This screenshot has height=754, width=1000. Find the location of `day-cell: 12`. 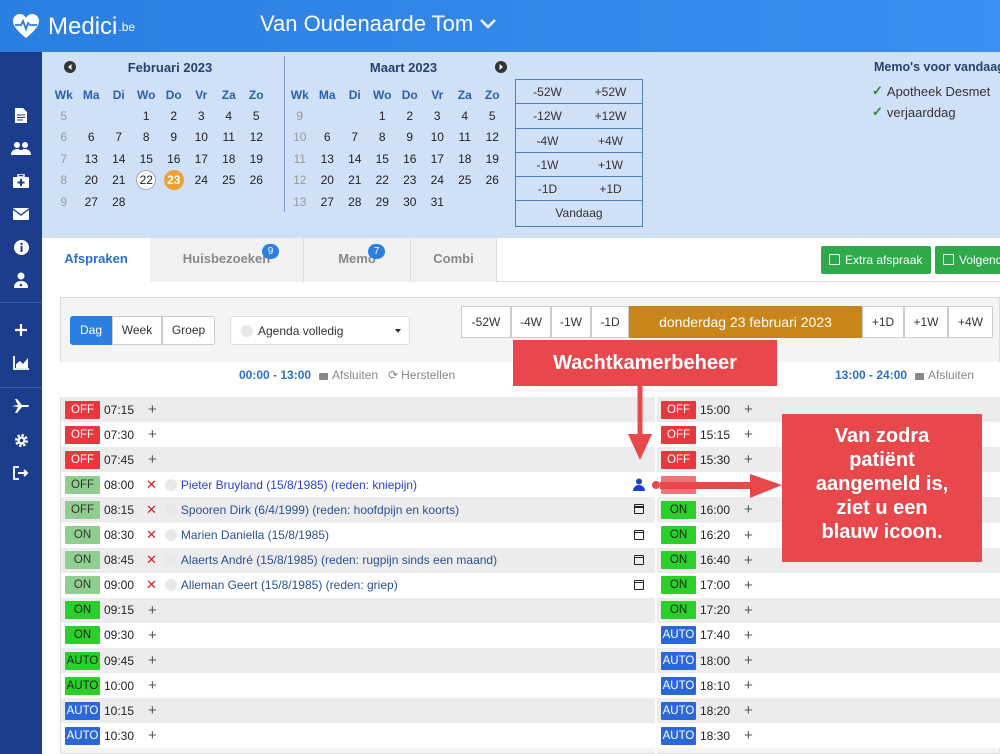

day-cell: 12 is located at coordinates (257, 138).